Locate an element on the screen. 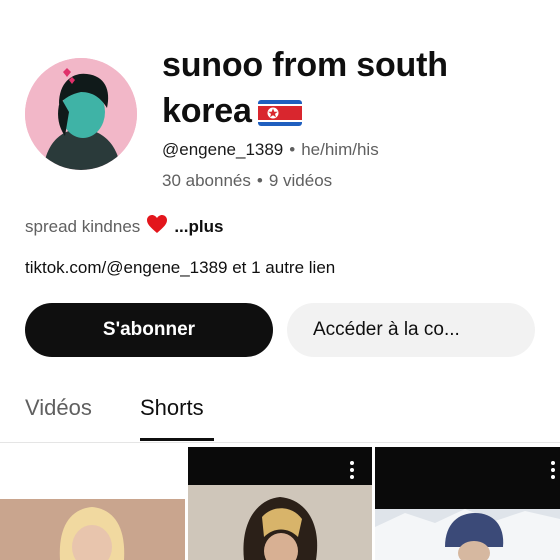 The height and width of the screenshot is (560, 560). tabs-divider is located at coordinates (280, 442).